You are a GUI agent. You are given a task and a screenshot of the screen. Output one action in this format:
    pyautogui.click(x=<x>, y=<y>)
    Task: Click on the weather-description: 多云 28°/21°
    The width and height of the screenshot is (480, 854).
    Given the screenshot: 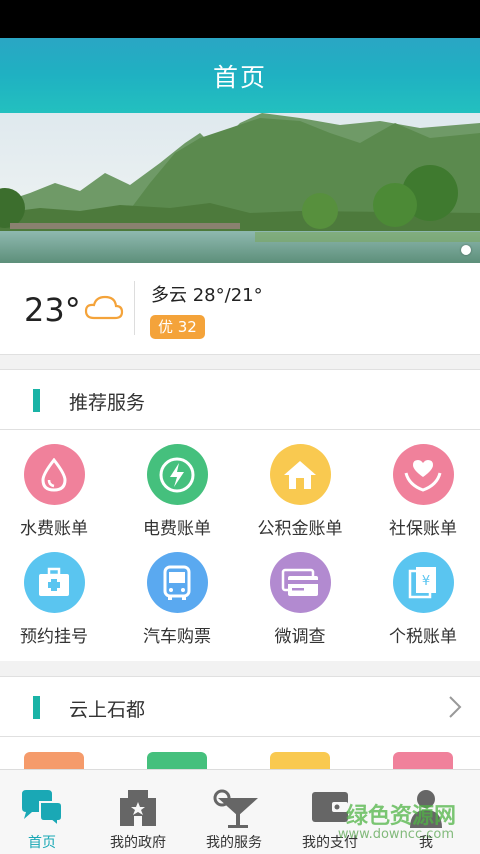 What is the action you would take?
    pyautogui.click(x=207, y=295)
    